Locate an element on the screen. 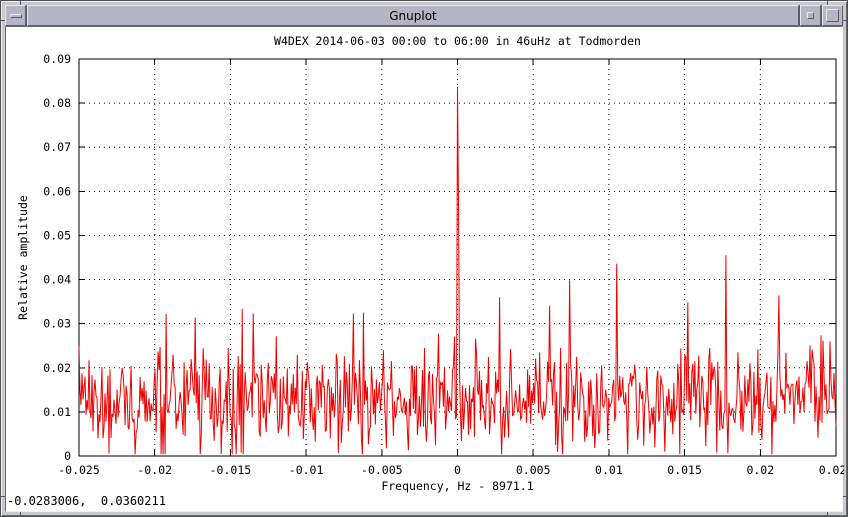 The width and height of the screenshot is (848, 517). svg-text: 0.05 is located at coordinates (57, 235).